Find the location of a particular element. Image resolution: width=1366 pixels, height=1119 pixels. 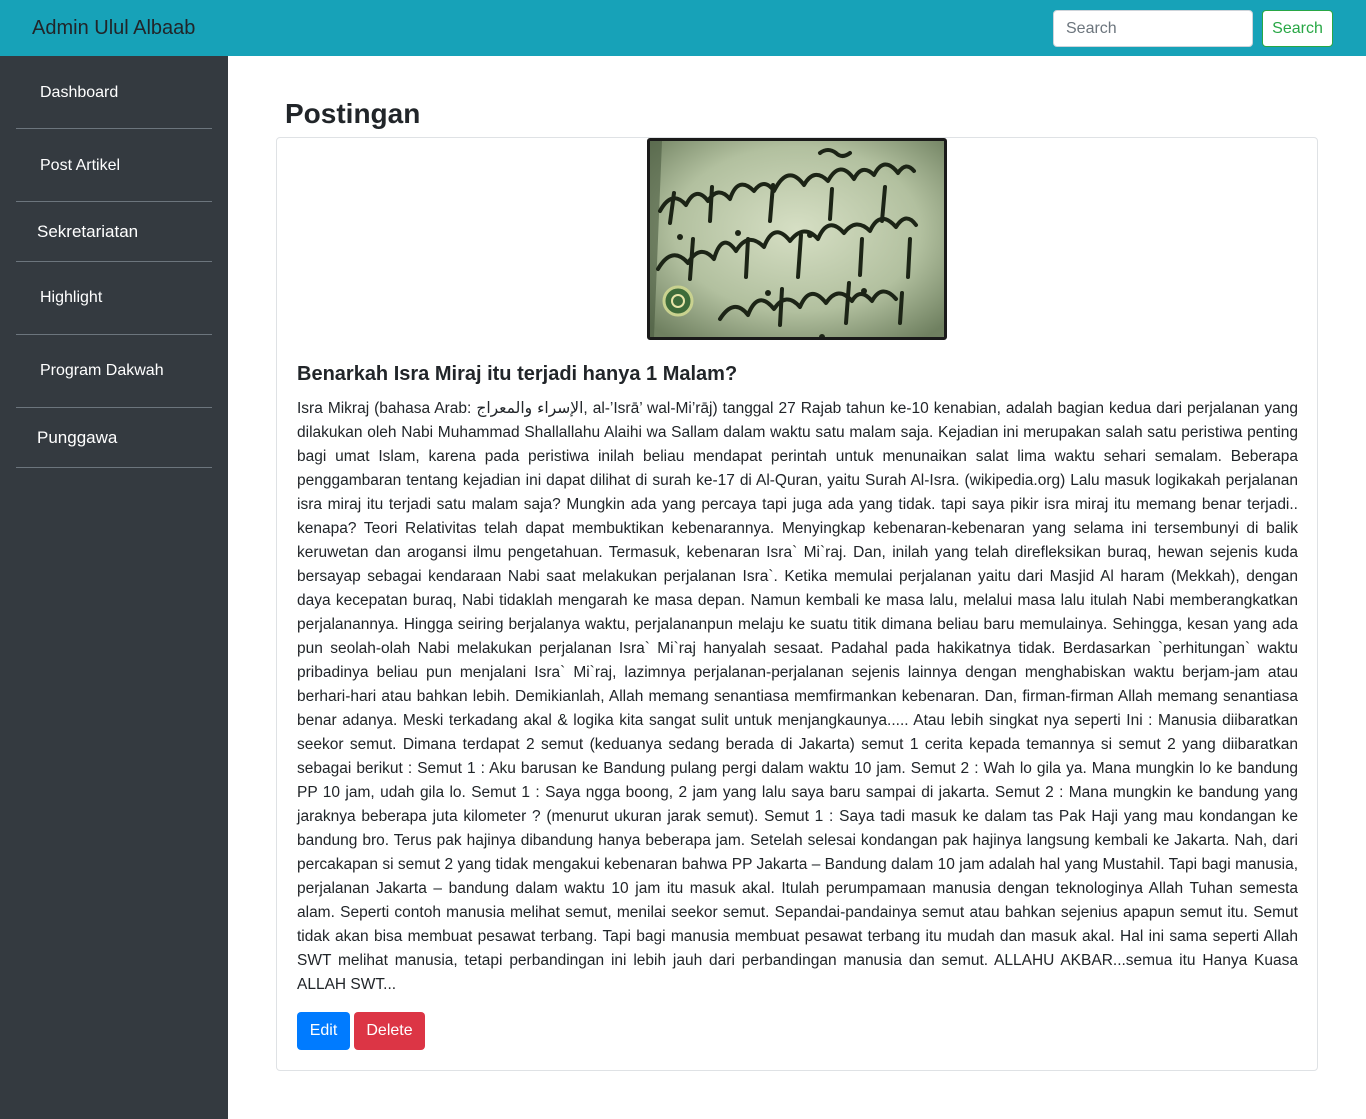

delete-button: Delete is located at coordinates (389, 1031).